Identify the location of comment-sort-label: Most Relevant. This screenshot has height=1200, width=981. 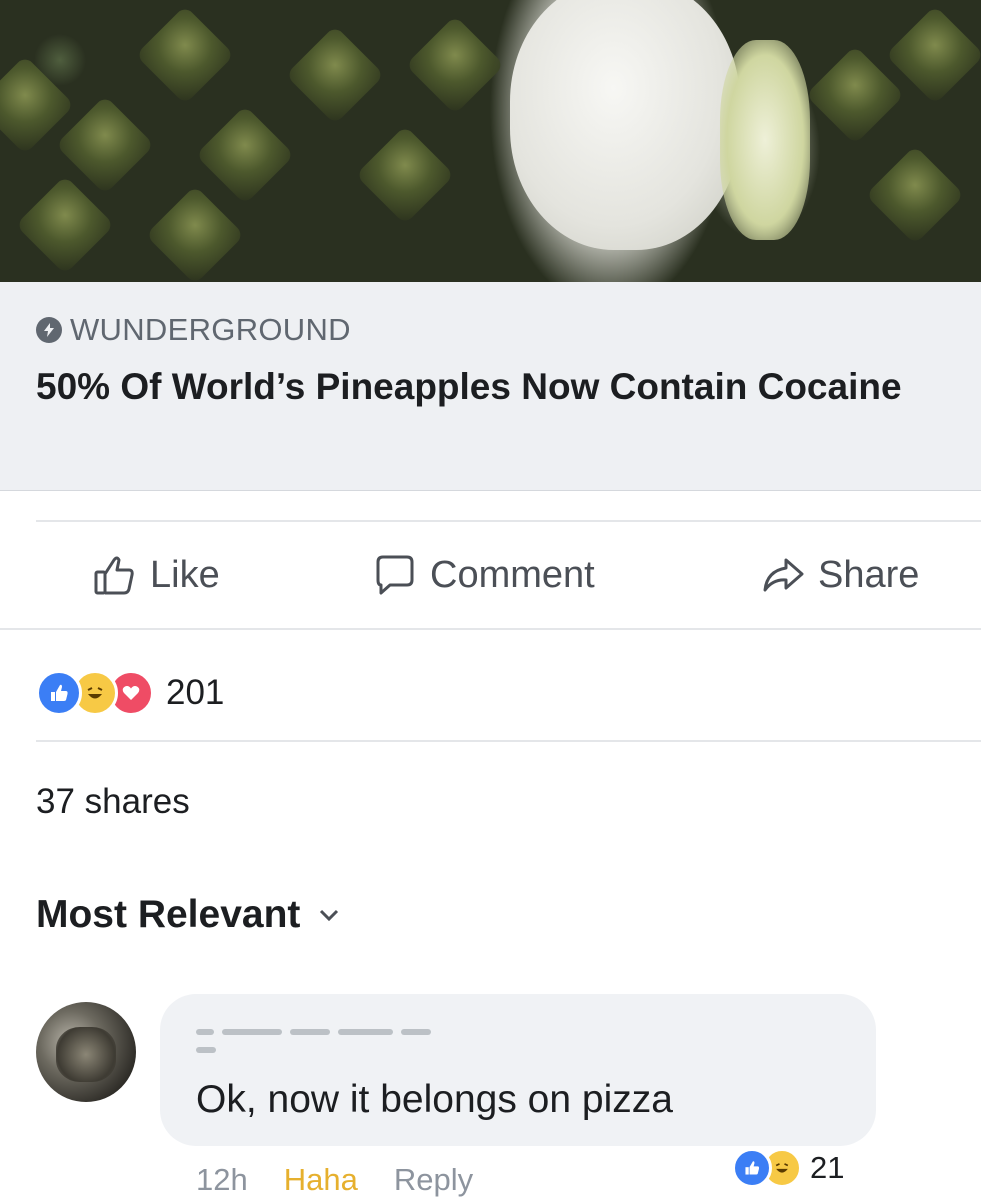
(168, 914).